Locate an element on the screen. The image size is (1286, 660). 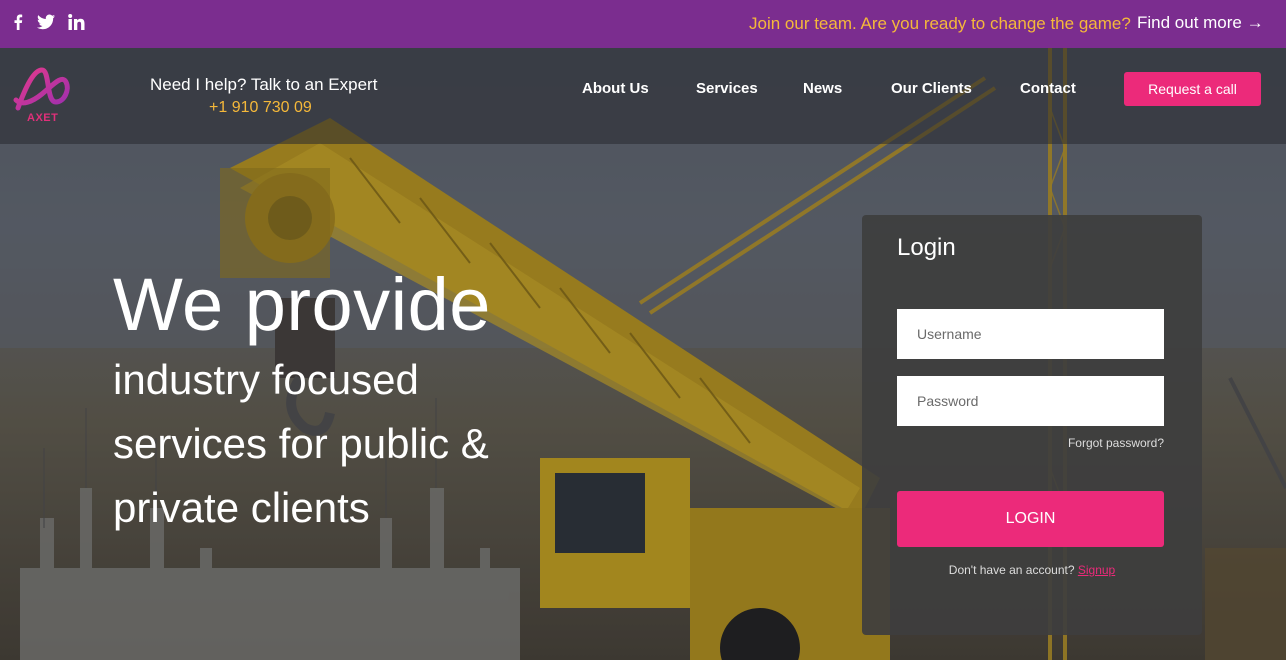
password-input is located at coordinates (1030, 401).